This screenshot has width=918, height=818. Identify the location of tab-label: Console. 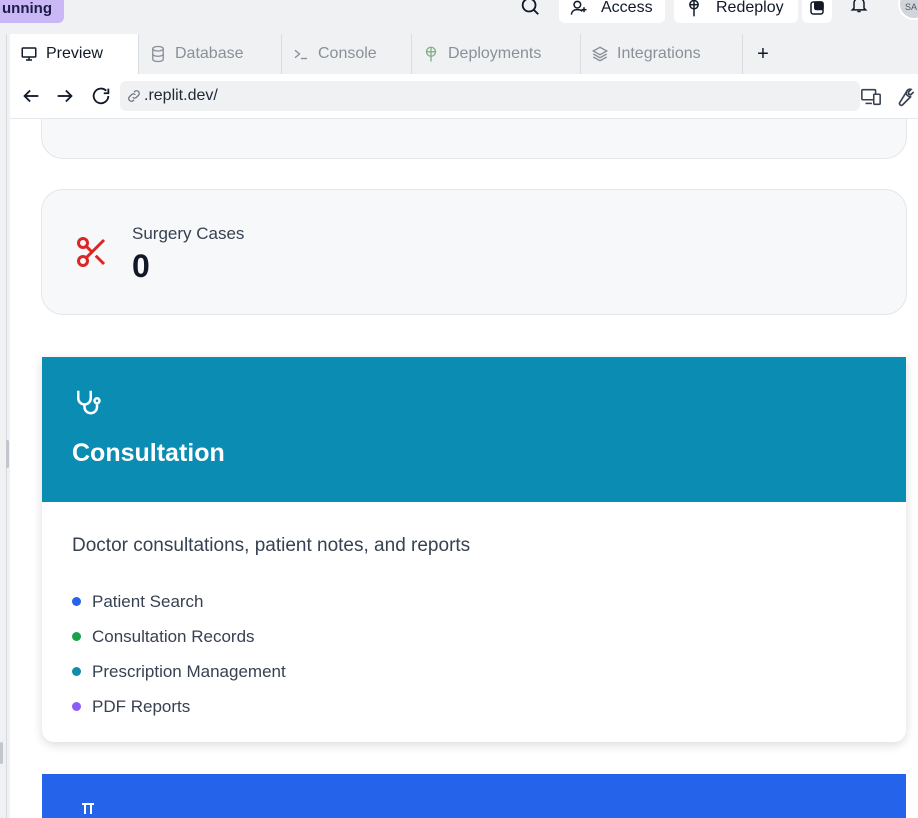
(347, 53).